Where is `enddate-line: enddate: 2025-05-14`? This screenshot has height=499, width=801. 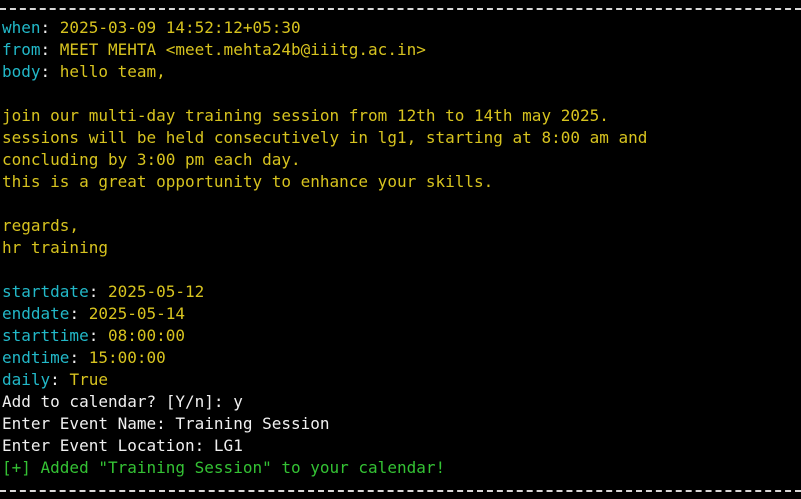
enddate-line: enddate: 2025-05-14 is located at coordinates (94, 313).